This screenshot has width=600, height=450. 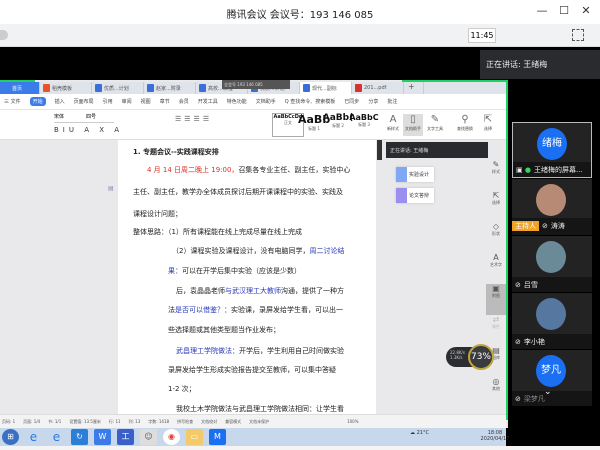 I want to click on new-style-button: A 新样式, so click(x=393, y=125).